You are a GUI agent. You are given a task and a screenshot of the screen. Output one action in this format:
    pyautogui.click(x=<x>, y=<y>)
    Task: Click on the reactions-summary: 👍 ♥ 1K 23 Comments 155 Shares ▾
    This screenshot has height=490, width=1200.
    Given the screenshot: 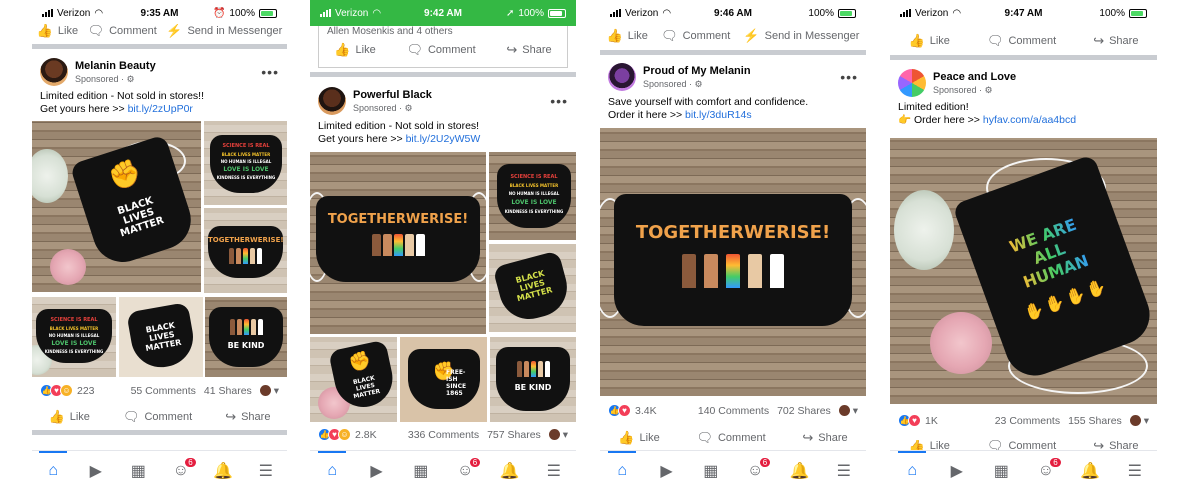 What is the action you would take?
    pyautogui.click(x=1023, y=420)
    